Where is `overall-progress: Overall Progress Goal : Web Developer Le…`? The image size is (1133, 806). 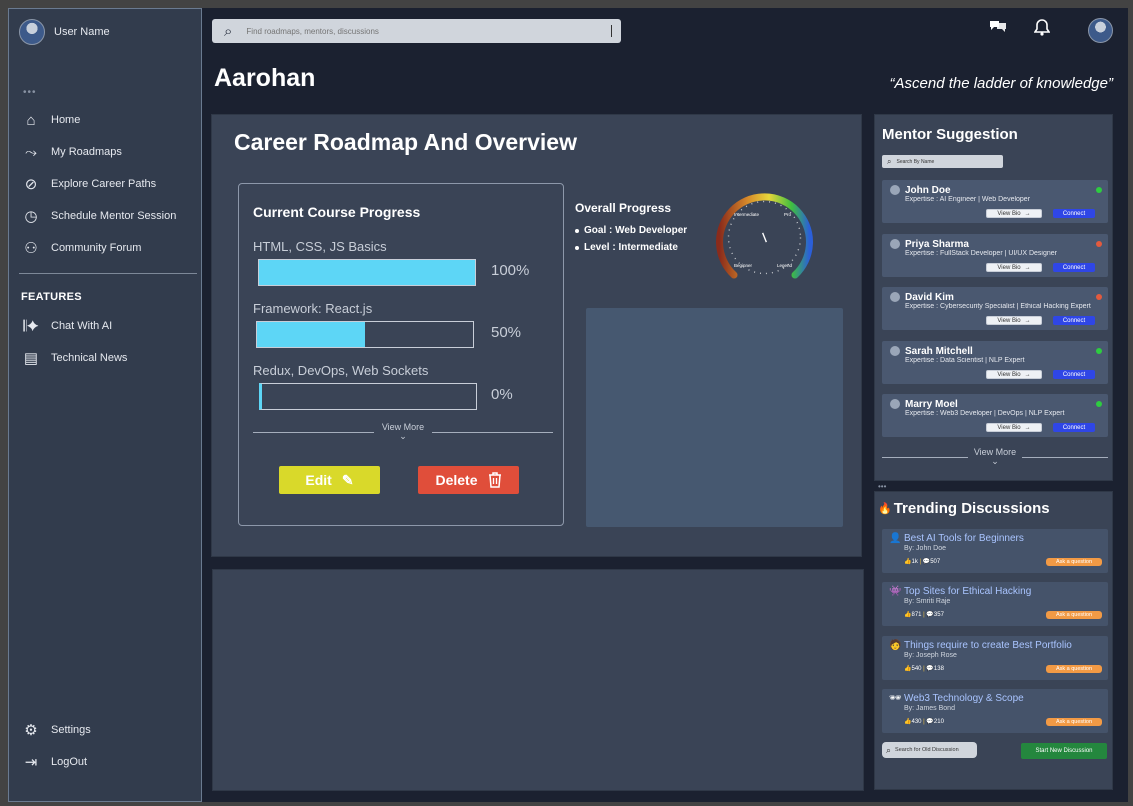 overall-progress: Overall Progress Goal : Web Developer Le… is located at coordinates (631, 230).